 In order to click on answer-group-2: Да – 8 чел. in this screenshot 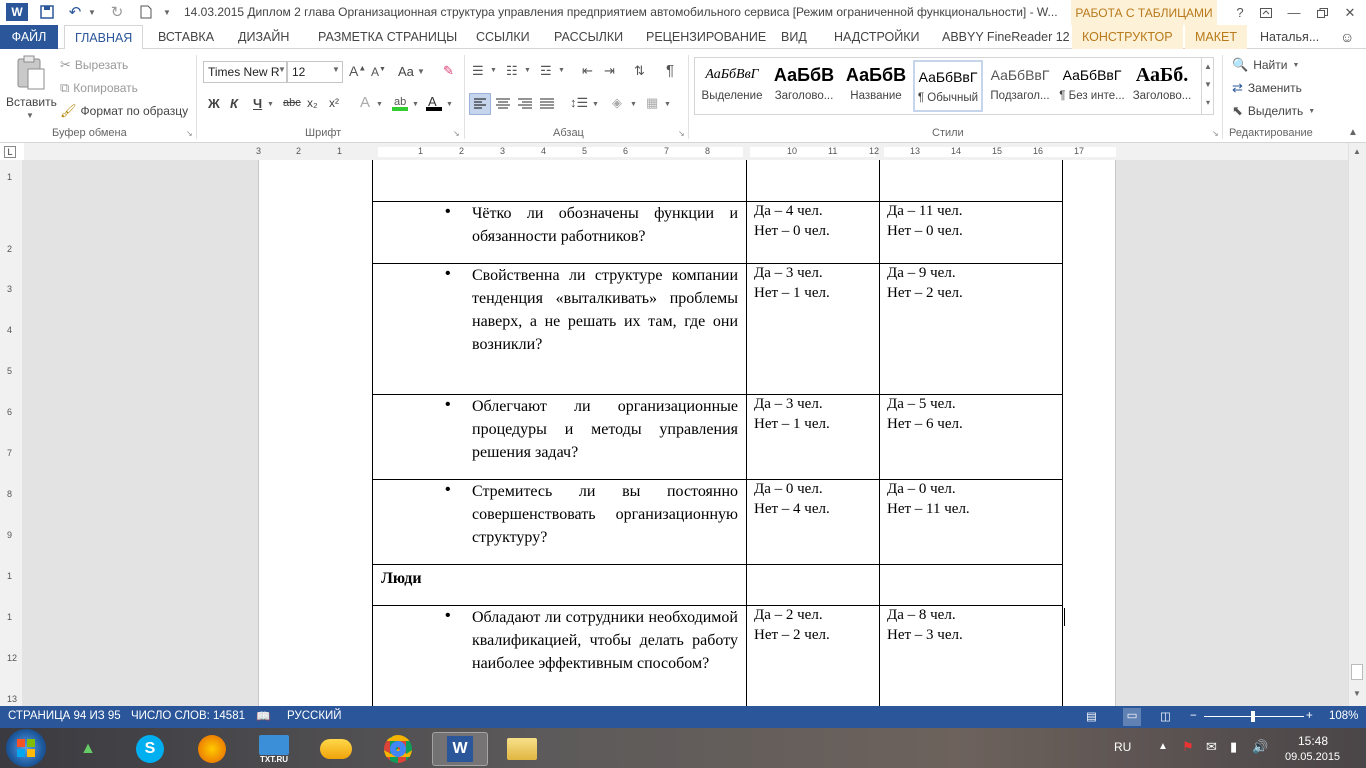, I will do `click(921, 615)`.